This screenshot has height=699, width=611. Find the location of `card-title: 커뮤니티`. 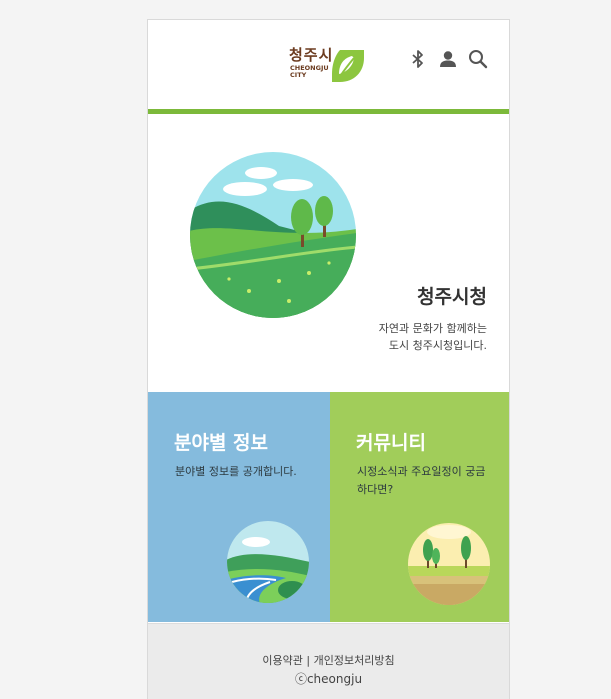

card-title: 커뮤니티 is located at coordinates (391, 443).